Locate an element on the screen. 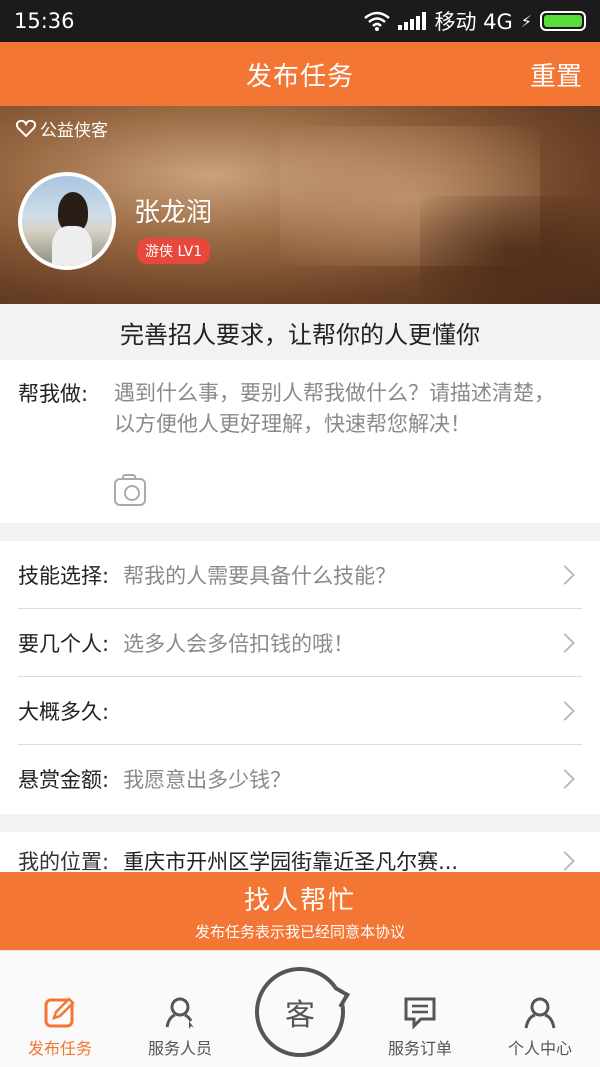 This screenshot has width=600, height=1067. wifi-icon is located at coordinates (377, 21).